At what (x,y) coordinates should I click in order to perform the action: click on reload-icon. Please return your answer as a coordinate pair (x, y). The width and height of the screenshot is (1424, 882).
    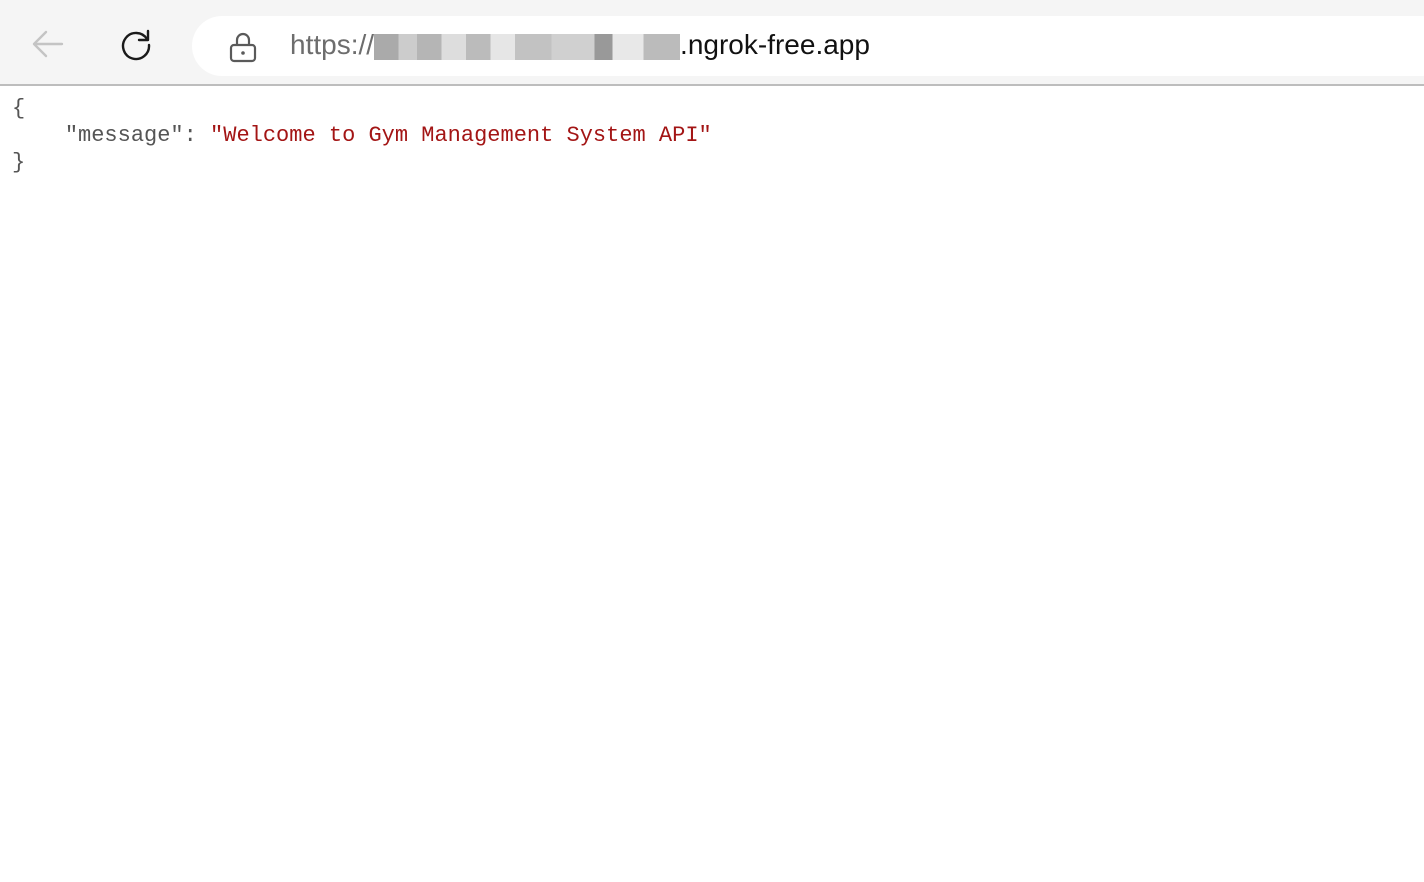
    Looking at the image, I should click on (136, 46).